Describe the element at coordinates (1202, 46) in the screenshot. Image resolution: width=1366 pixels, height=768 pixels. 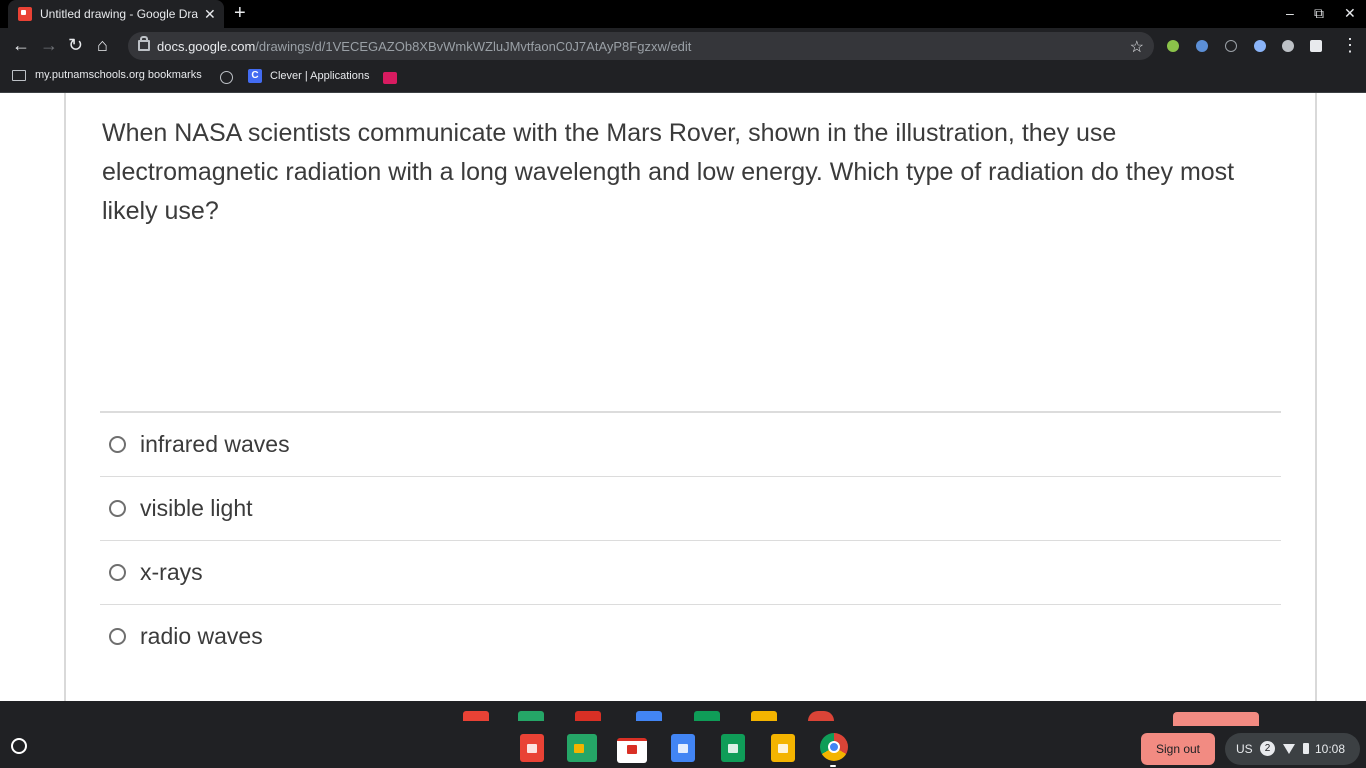
I see `extension-shield-blue-icon` at that location.